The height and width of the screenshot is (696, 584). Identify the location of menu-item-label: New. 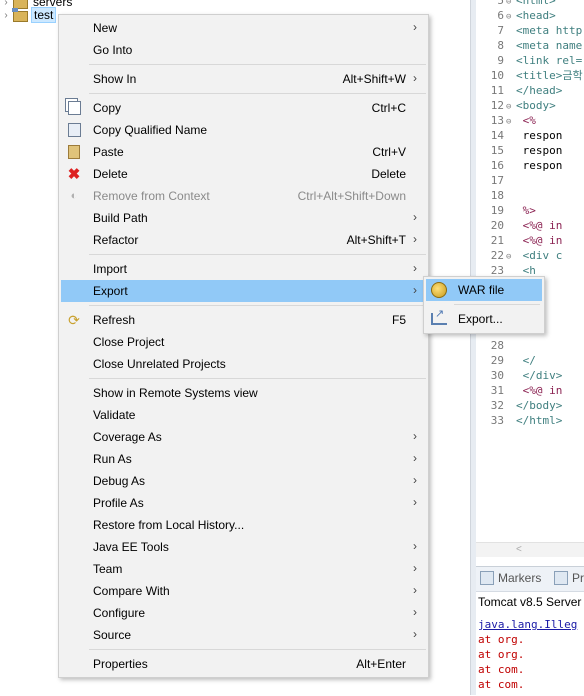
(105, 28).